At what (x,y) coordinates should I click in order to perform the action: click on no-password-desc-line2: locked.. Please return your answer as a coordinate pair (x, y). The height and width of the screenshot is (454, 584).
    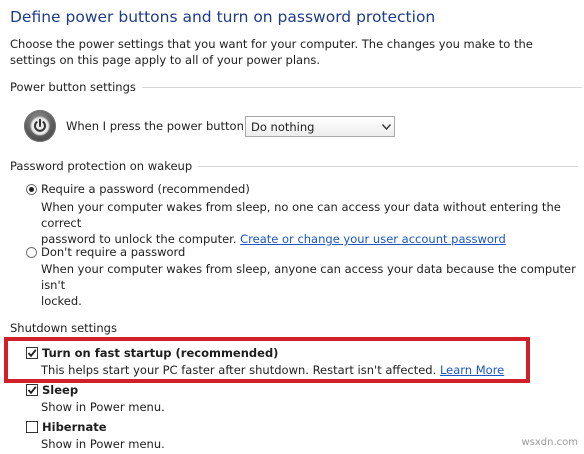
    Looking at the image, I should click on (61, 301).